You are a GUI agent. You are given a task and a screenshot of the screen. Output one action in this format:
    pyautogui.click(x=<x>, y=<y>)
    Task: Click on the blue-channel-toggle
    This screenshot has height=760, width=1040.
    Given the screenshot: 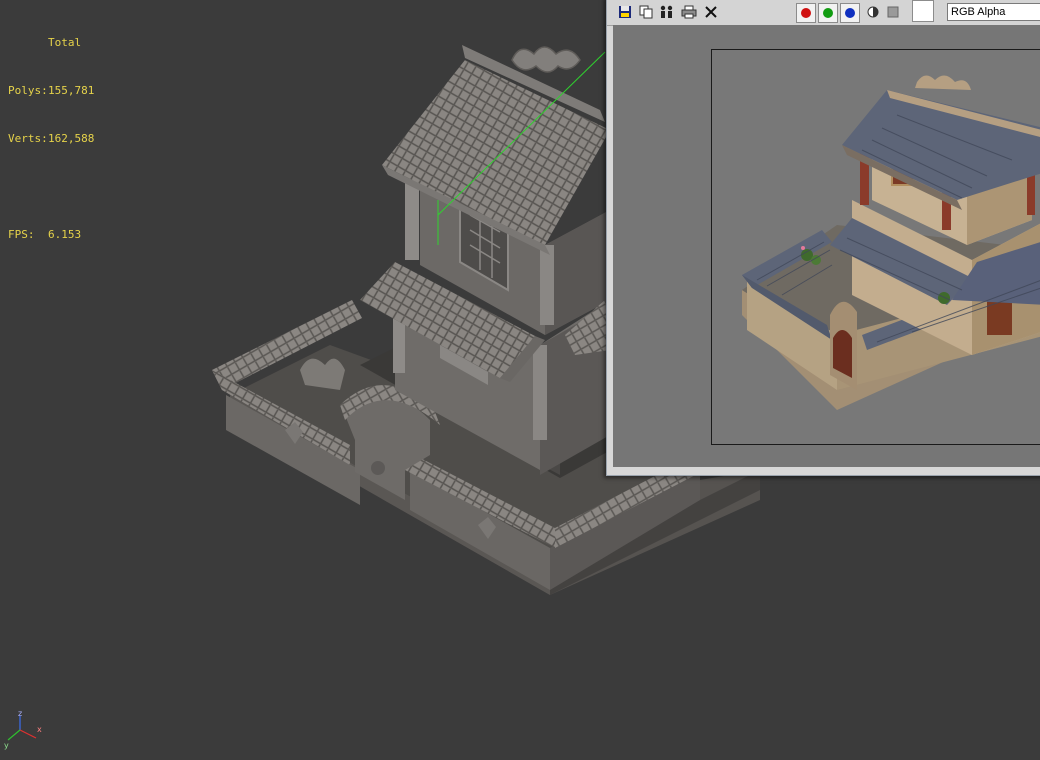 What is the action you would take?
    pyautogui.click(x=850, y=13)
    